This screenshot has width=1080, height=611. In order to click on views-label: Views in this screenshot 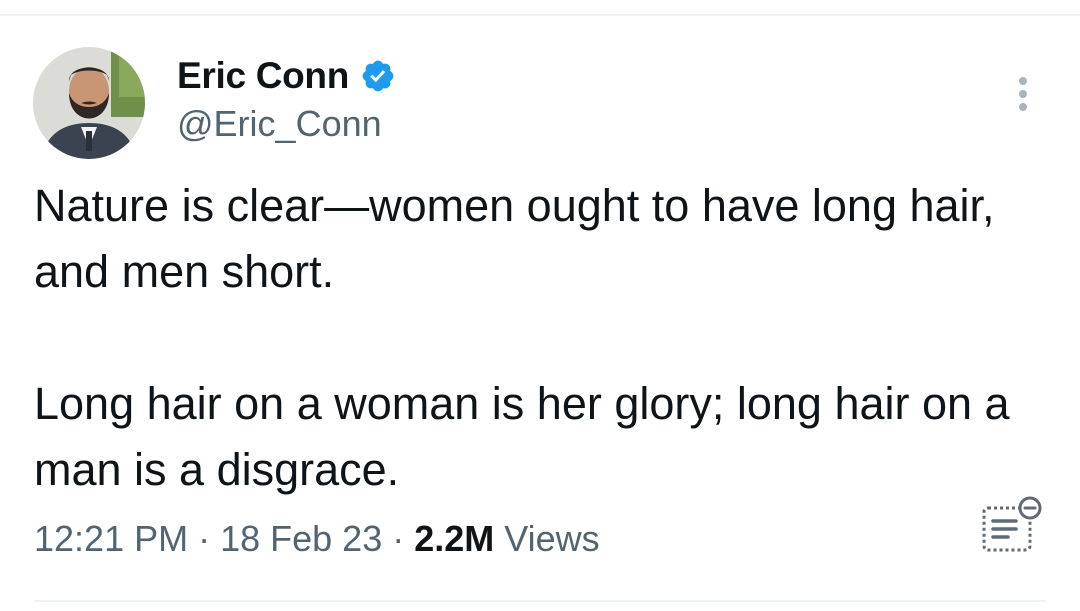, I will do `click(552, 538)`.